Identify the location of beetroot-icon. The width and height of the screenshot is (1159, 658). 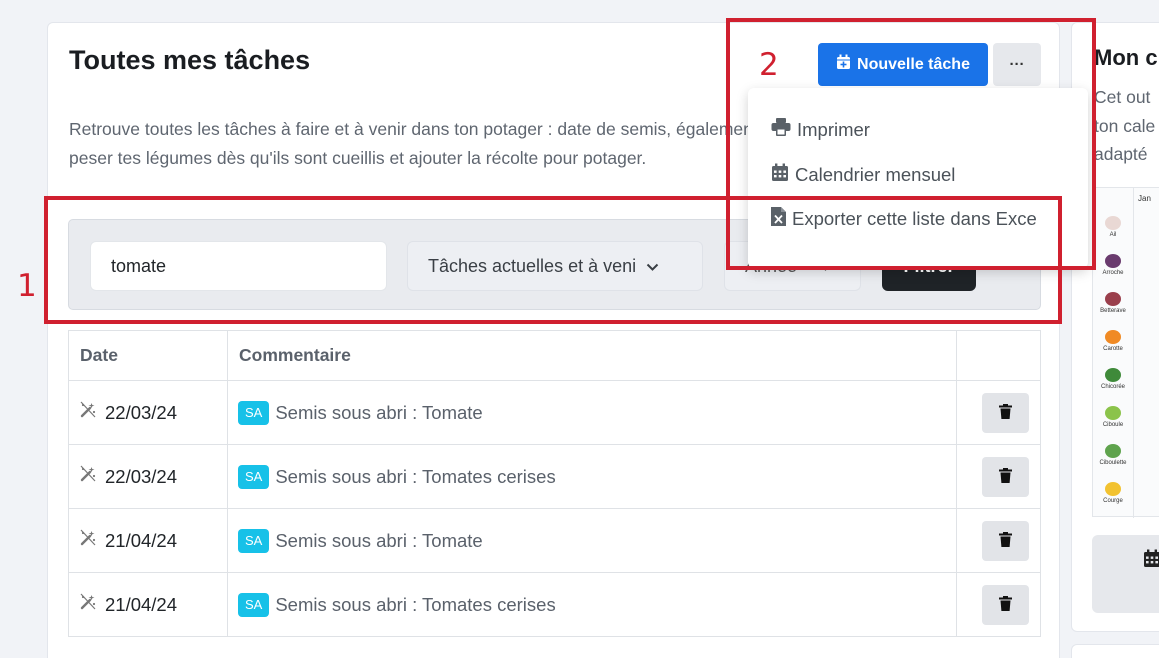
(1113, 299).